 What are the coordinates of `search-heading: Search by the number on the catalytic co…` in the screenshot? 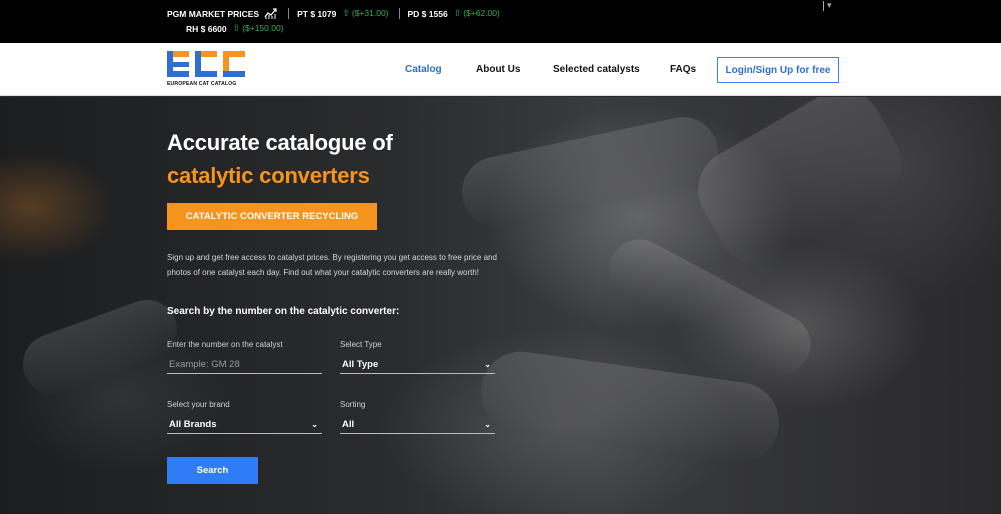 It's located at (283, 311).